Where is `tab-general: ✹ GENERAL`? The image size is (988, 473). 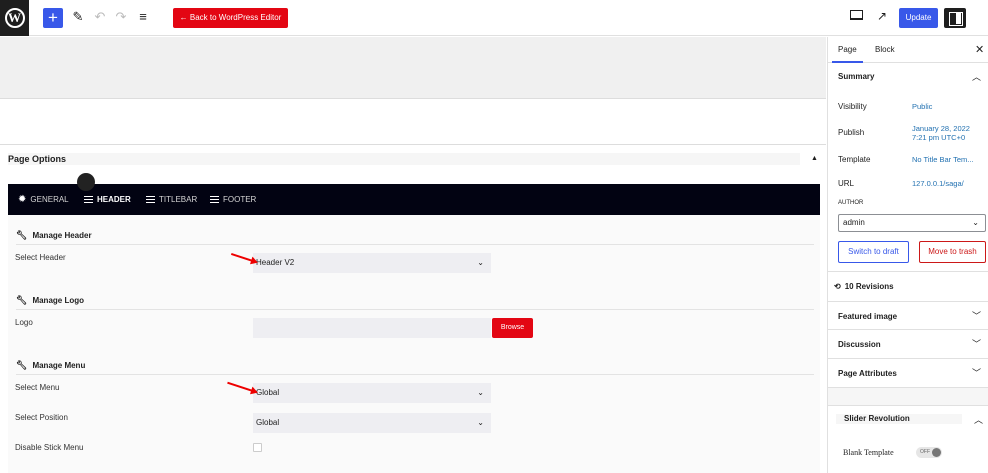 tab-general: ✹ GENERAL is located at coordinates (43, 199).